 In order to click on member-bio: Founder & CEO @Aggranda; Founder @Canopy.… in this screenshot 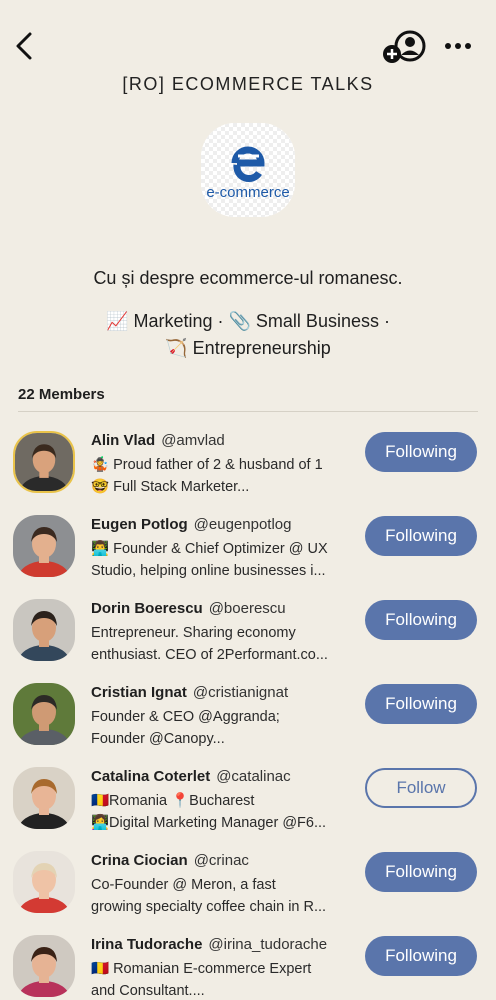, I will do `click(185, 728)`.